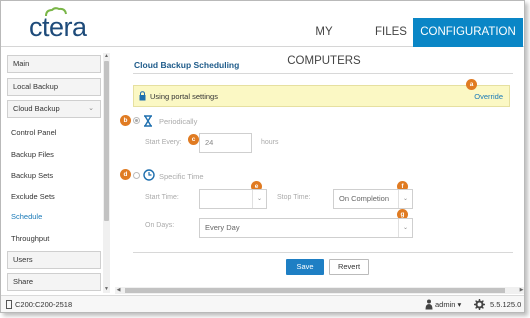  Describe the element at coordinates (324, 42) in the screenshot. I see `tab-my-computers: MY COMPUTERS` at that location.